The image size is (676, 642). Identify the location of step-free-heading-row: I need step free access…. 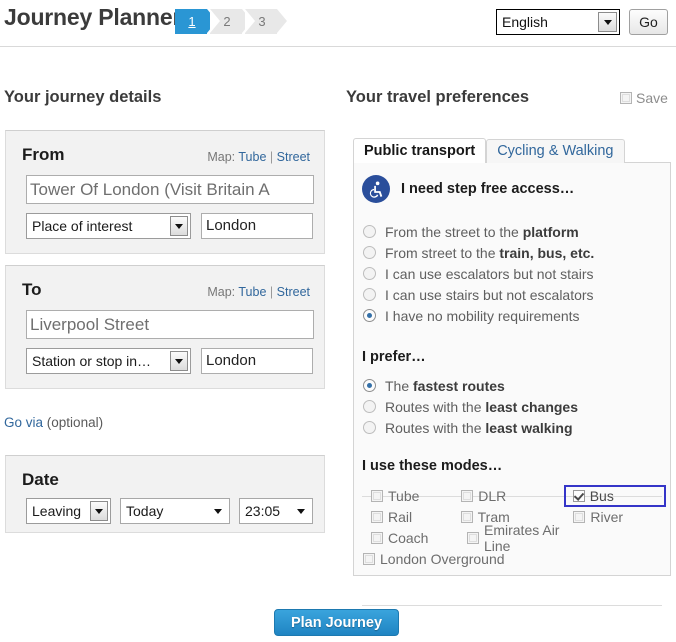
(468, 189).